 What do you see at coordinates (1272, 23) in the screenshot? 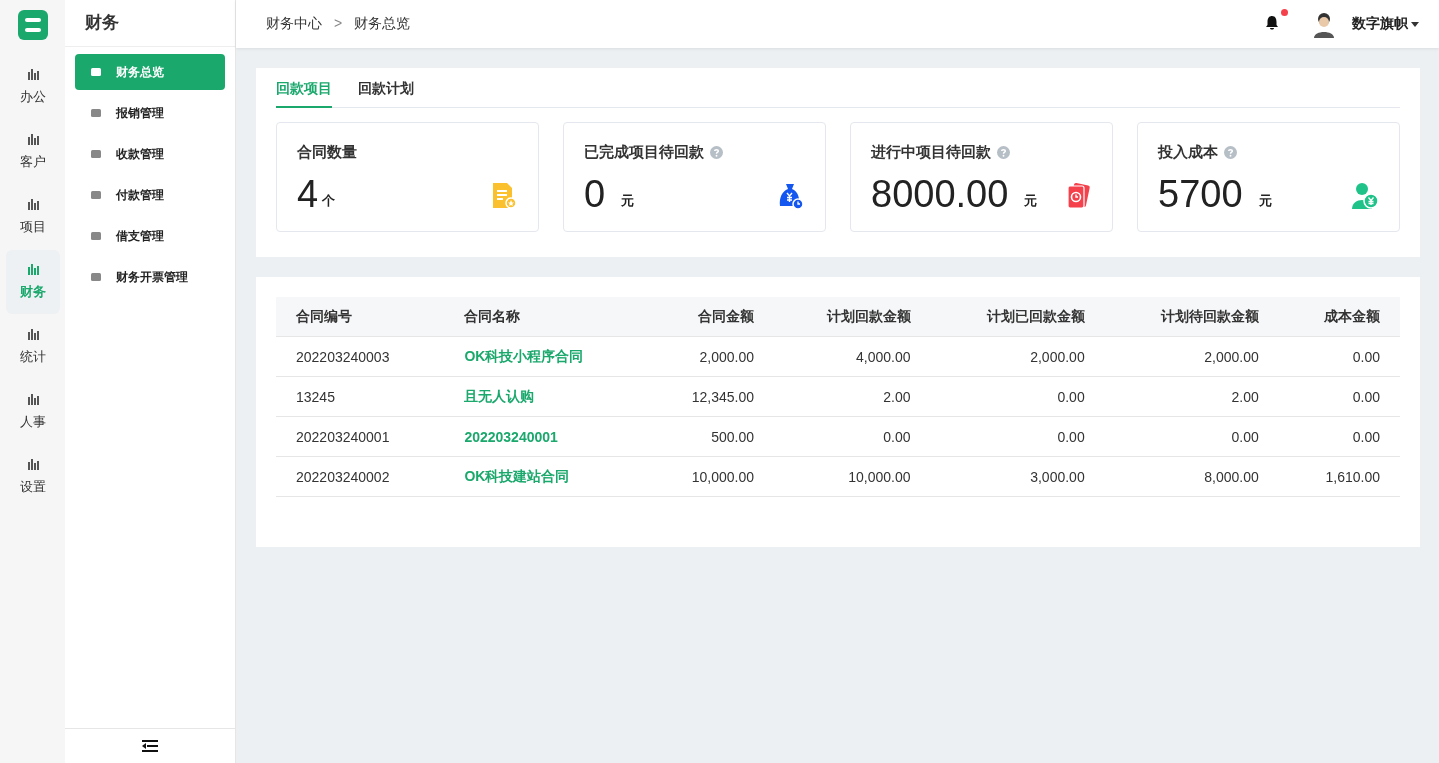
I see `notification-bell-icon` at bounding box center [1272, 23].